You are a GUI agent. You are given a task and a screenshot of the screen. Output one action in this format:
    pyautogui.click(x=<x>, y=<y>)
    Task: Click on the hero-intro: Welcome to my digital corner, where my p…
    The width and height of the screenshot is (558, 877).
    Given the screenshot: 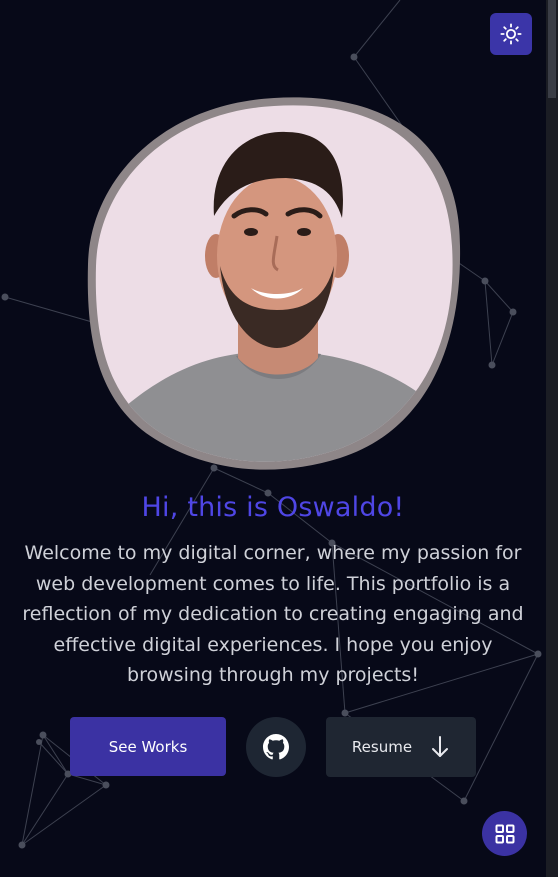 What is the action you would take?
    pyautogui.click(x=273, y=614)
    